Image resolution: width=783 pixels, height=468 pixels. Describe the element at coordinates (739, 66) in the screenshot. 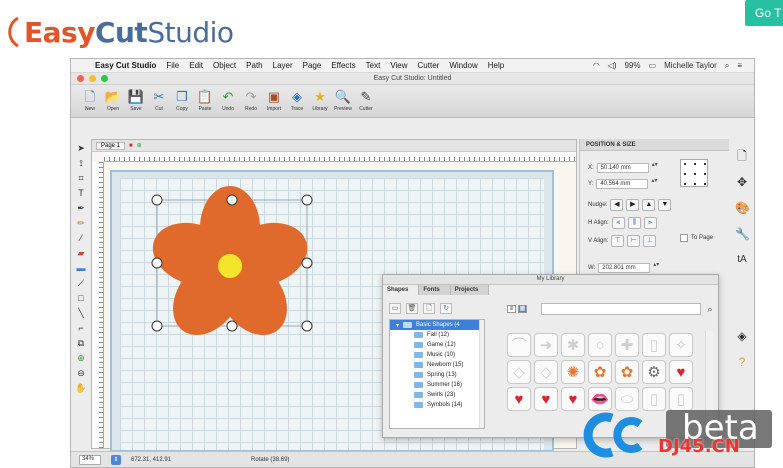

I see `list-icon: ≡` at that location.